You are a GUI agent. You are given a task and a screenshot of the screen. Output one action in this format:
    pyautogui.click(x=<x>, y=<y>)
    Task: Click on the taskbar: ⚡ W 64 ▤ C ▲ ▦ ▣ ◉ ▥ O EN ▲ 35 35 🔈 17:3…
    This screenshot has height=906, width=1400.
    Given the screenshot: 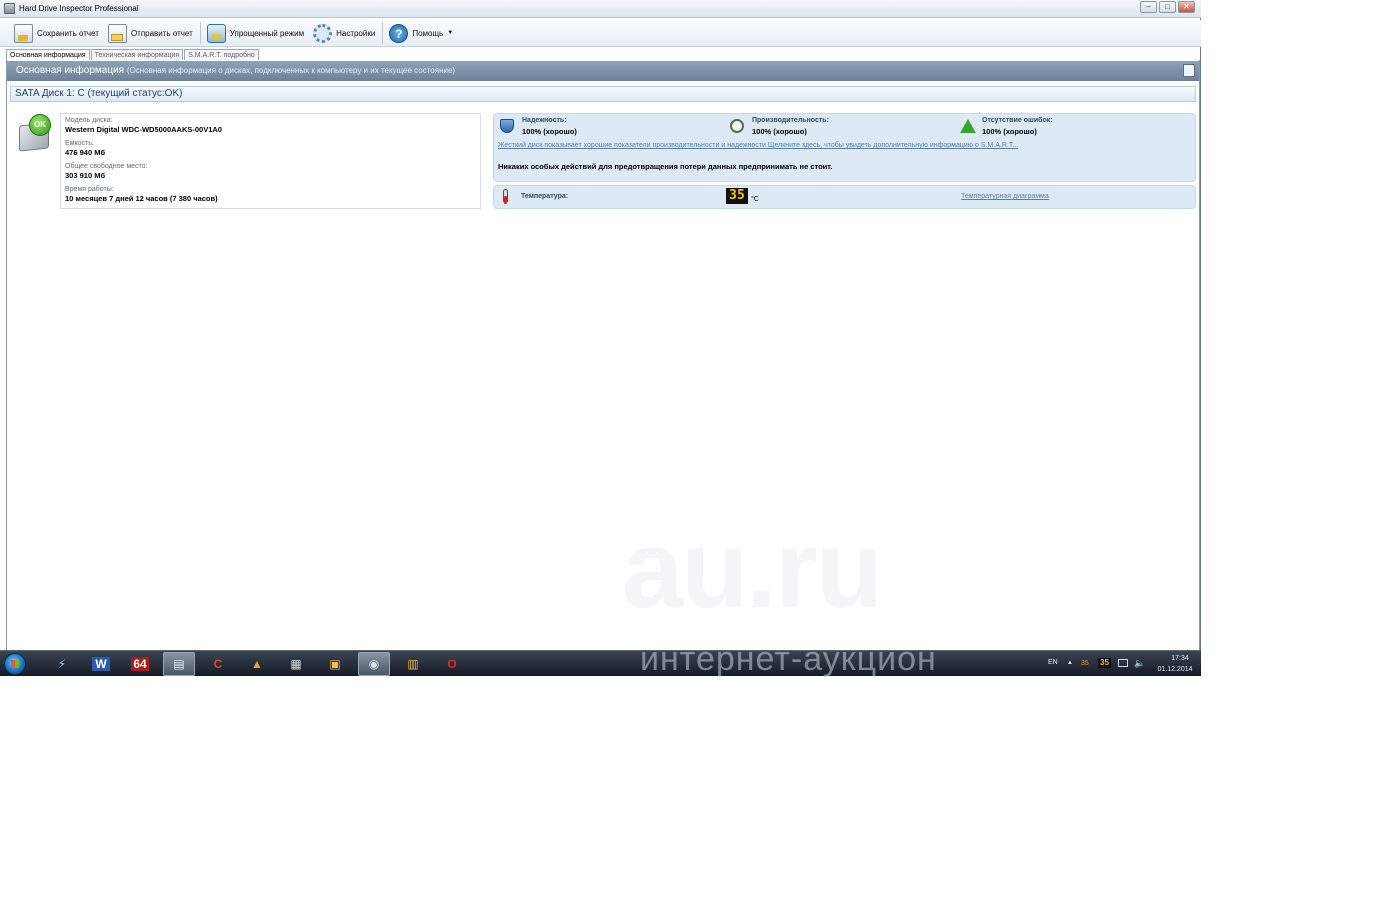 What is the action you would take?
    pyautogui.click(x=600, y=663)
    